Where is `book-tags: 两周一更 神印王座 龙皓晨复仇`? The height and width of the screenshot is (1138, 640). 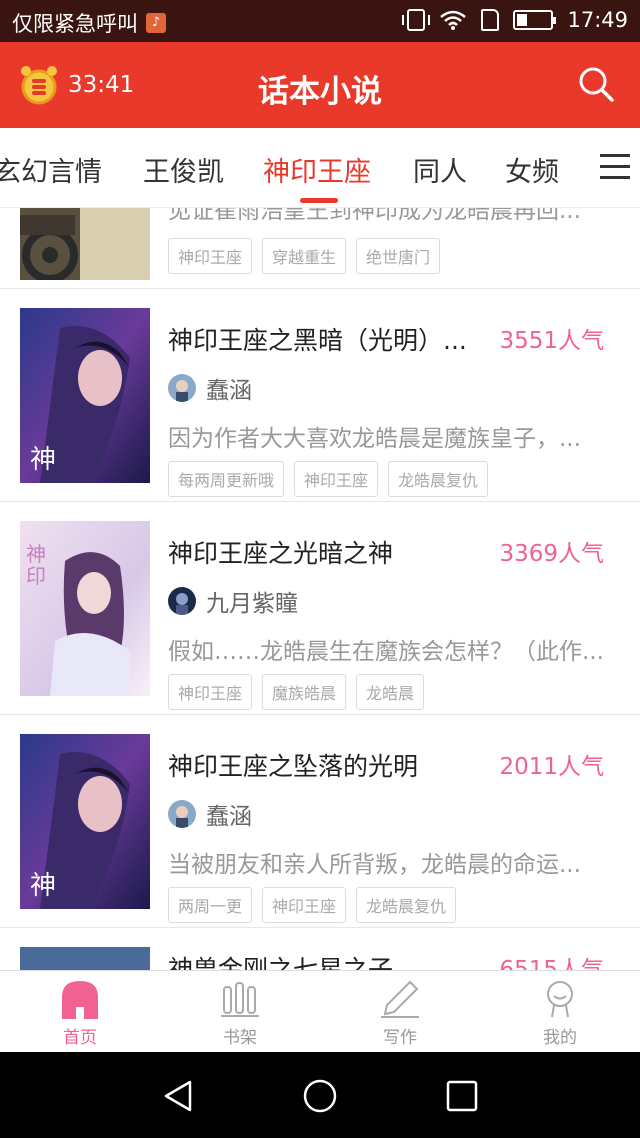 book-tags: 两周一更 神印王座 龙皓晨复仇 is located at coordinates (312, 905).